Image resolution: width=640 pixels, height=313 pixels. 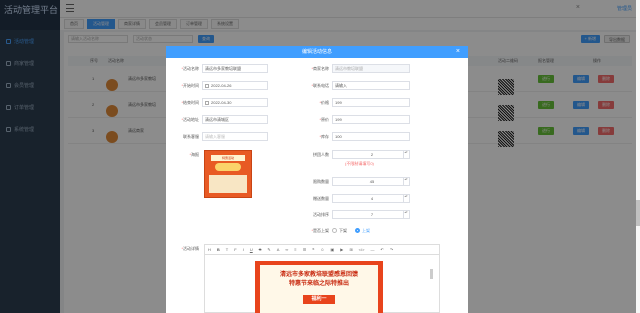 I want to click on start-date-input: 2022-04-26, so click(x=235, y=85).